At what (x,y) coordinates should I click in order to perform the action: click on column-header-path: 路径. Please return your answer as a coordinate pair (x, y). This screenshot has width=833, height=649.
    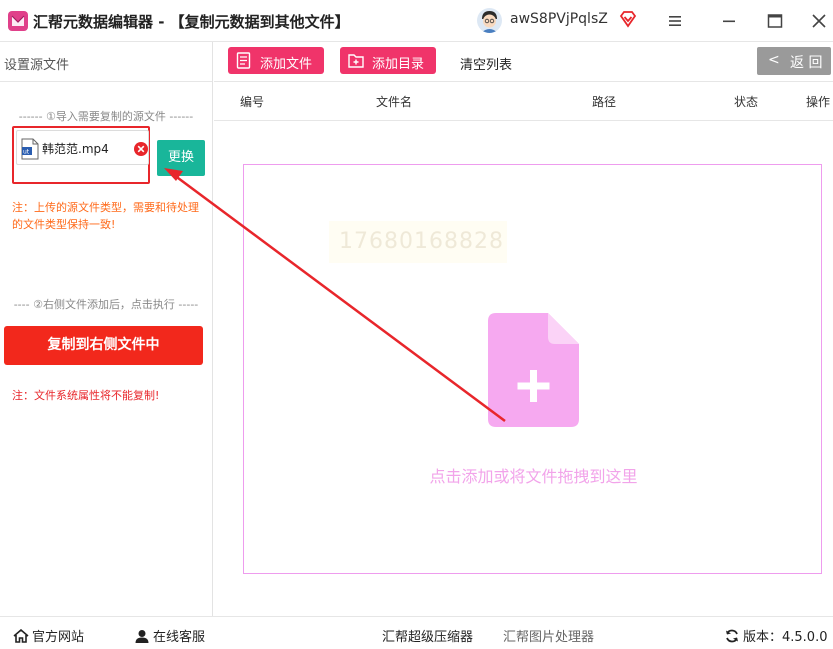
    Looking at the image, I should click on (604, 102).